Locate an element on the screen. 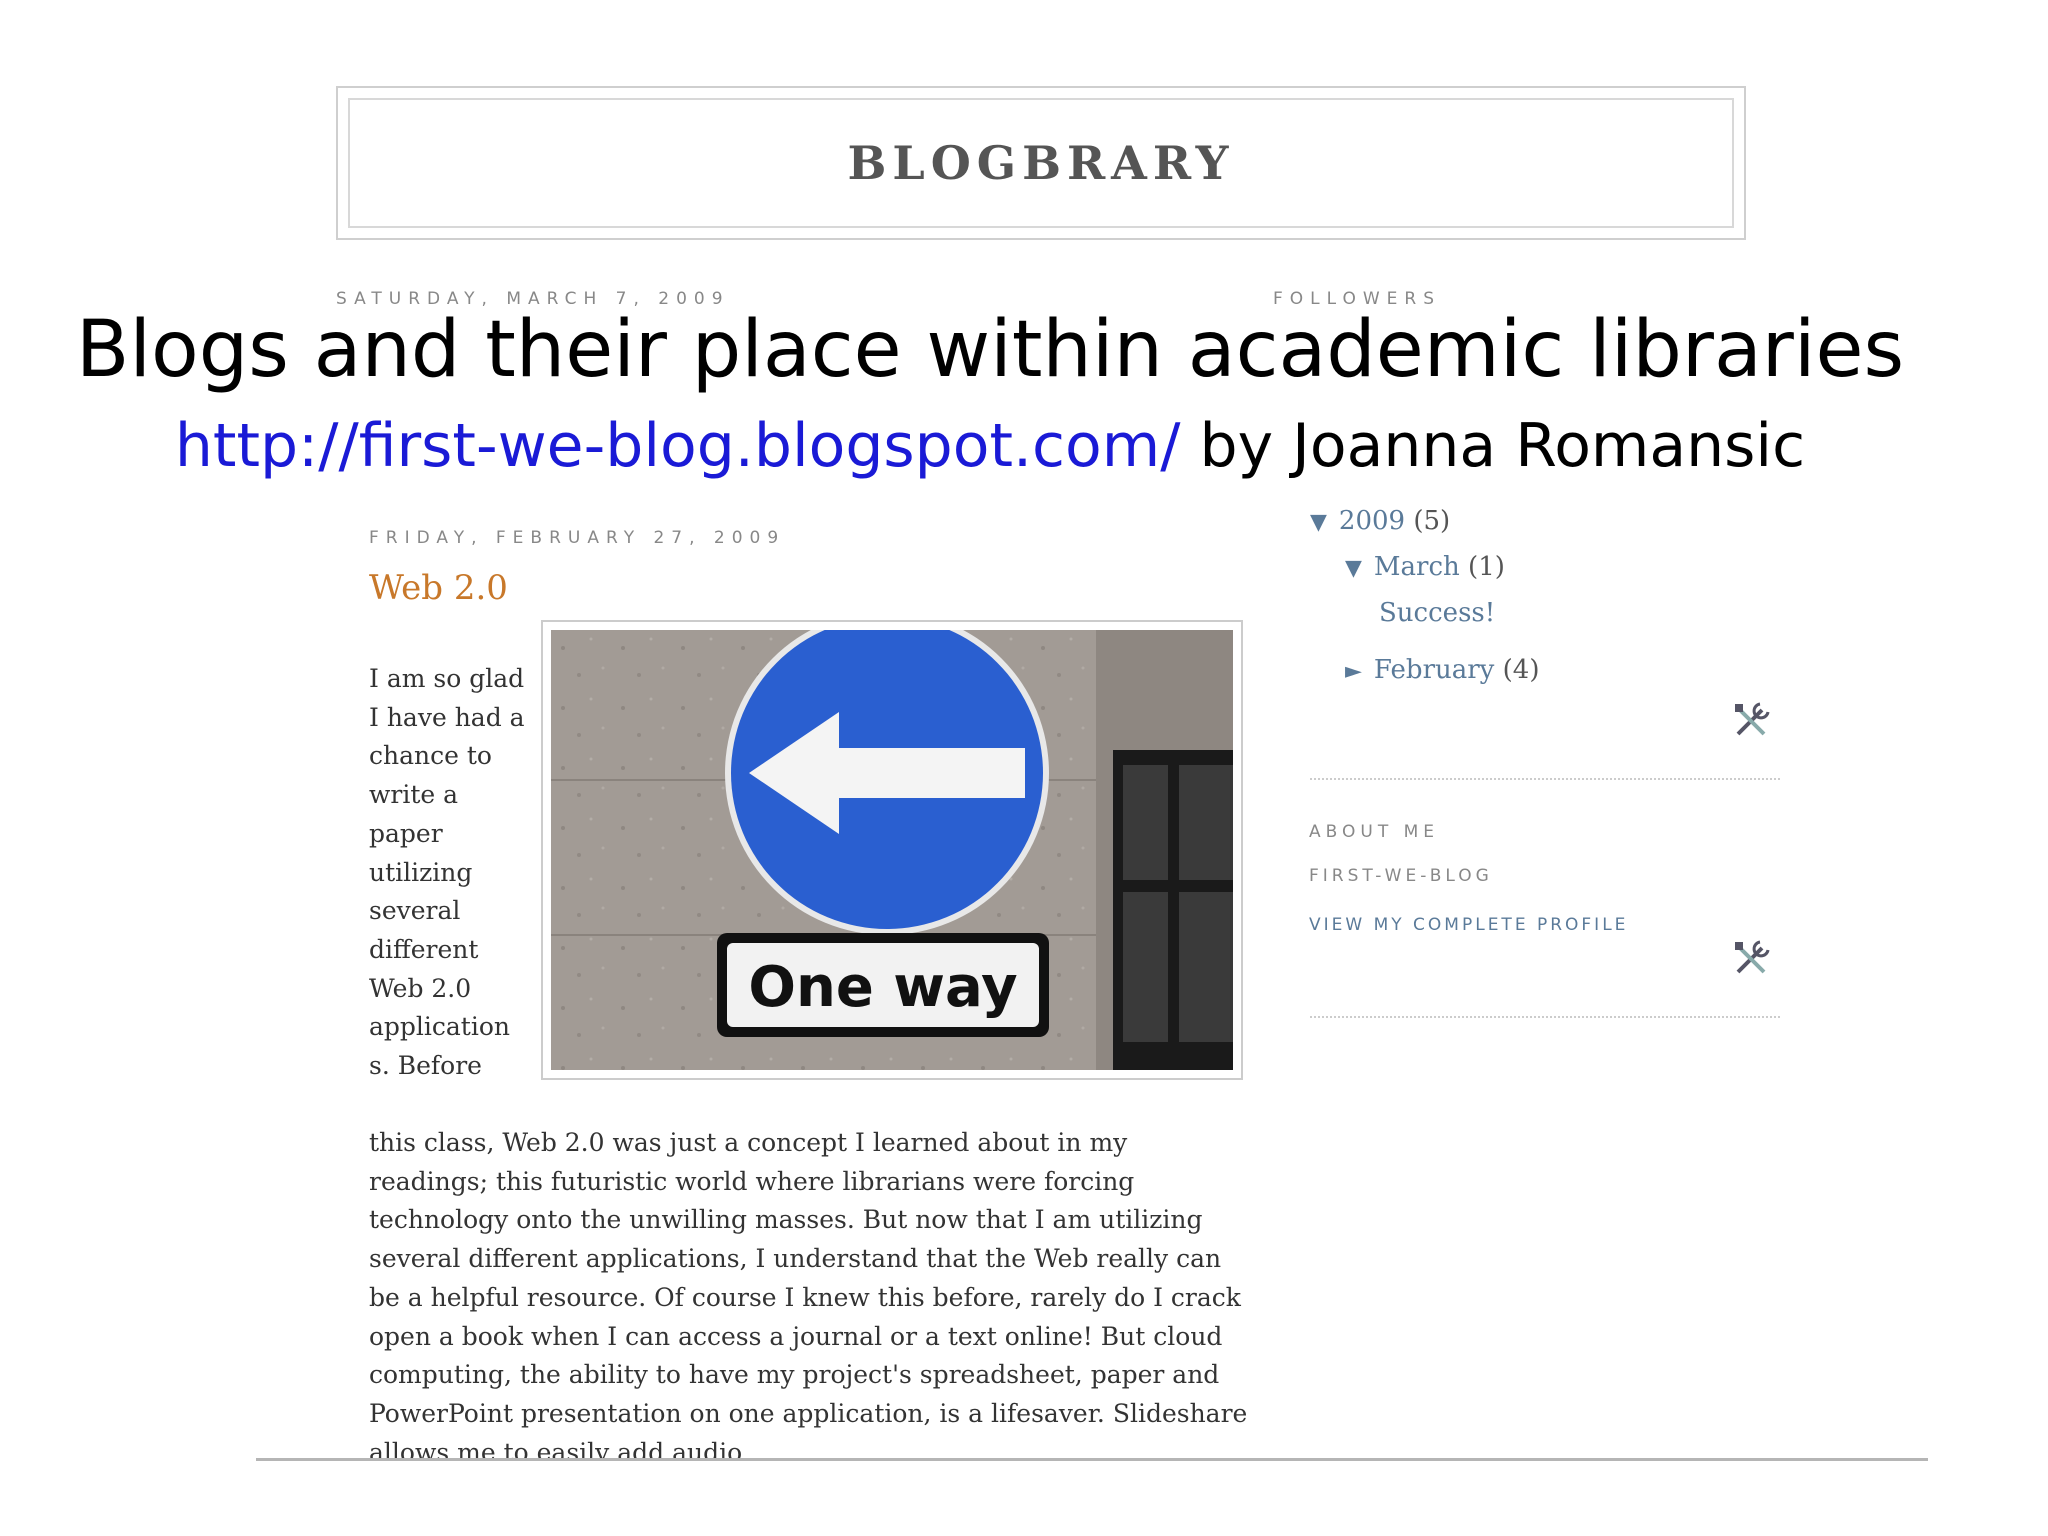  archive-post-link: Success! is located at coordinates (1437, 613).